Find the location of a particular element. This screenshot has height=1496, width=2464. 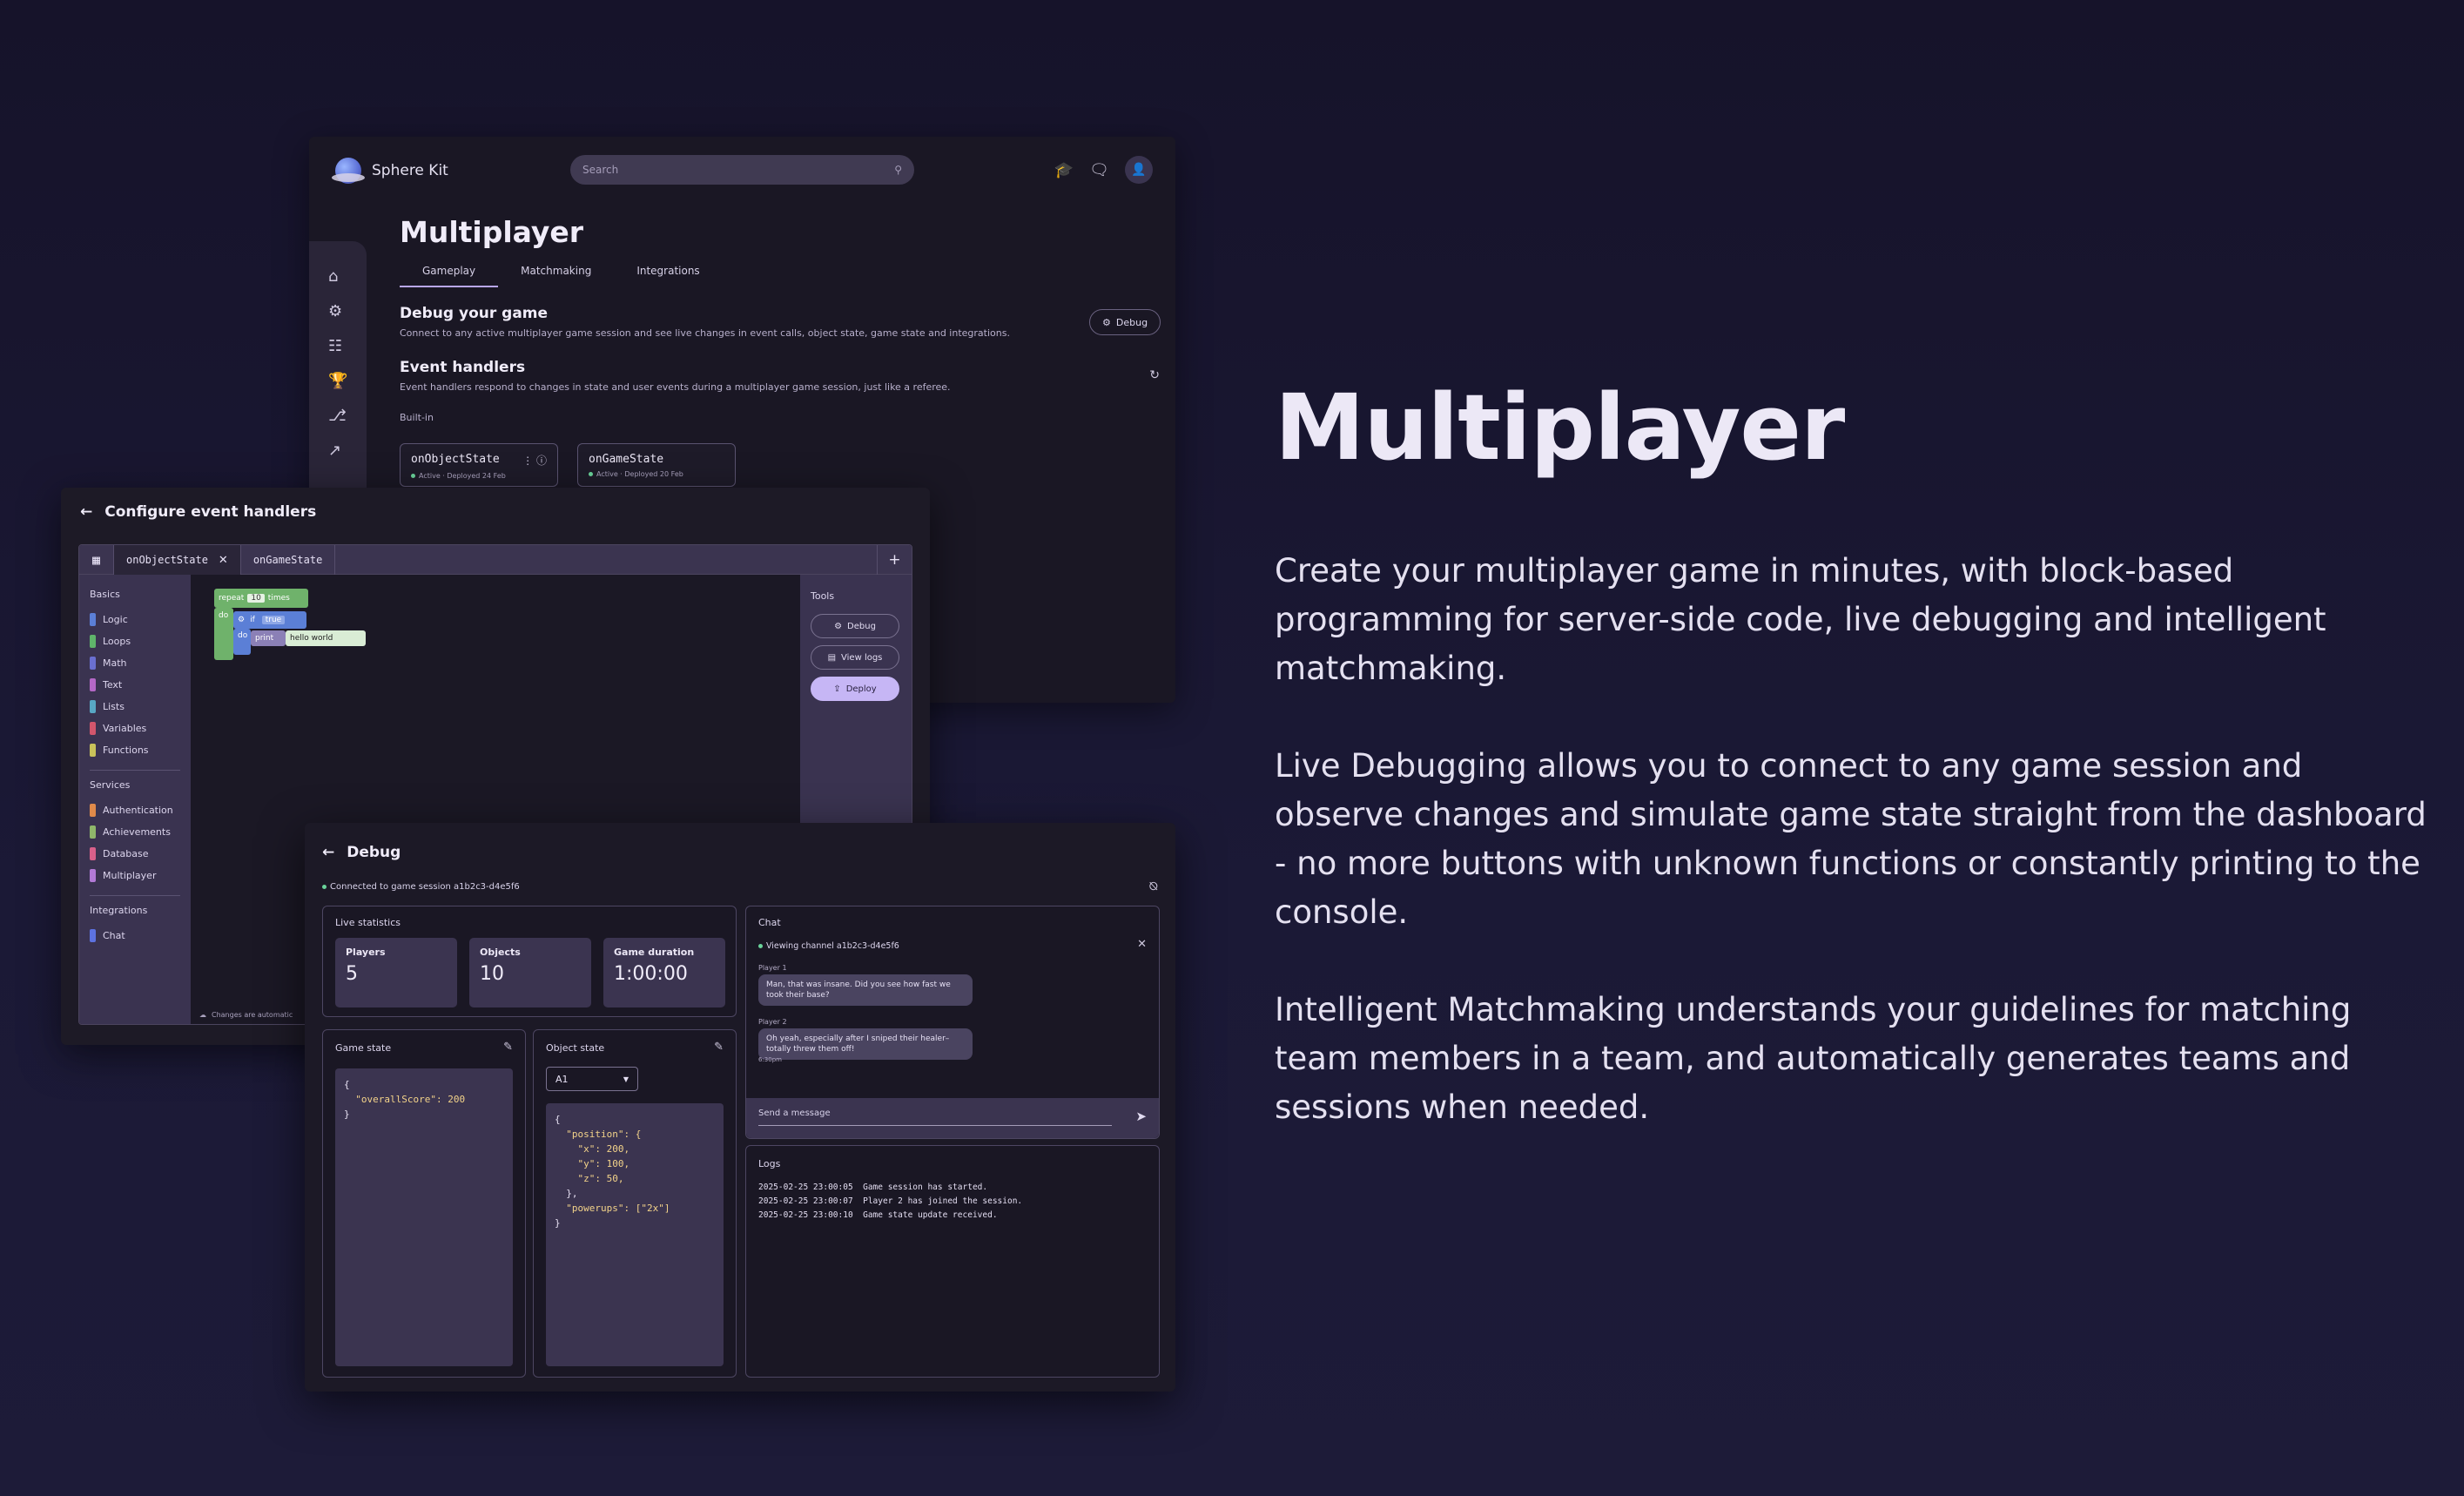

if-block: ⚙ if true is located at coordinates (269, 620).